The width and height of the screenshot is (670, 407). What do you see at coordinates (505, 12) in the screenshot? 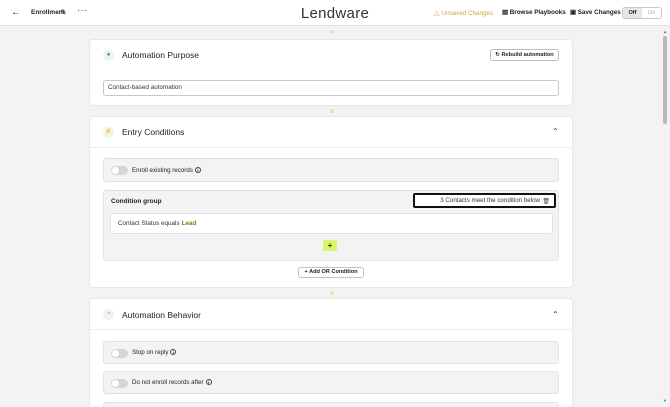
I see `book-icon: ▤` at bounding box center [505, 12].